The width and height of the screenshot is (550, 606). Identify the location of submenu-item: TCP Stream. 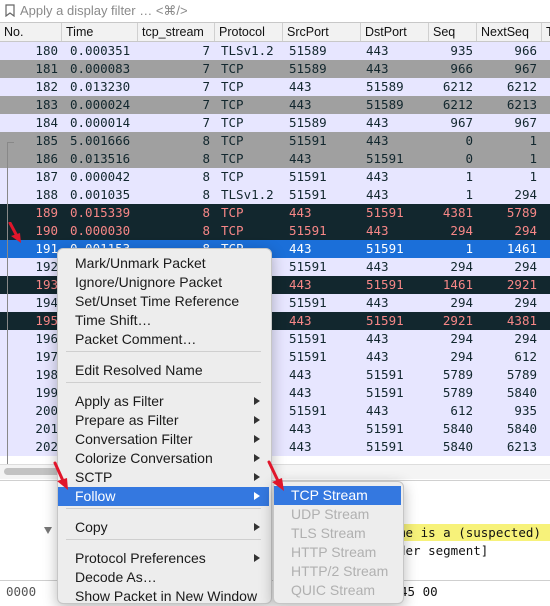
(337, 495).